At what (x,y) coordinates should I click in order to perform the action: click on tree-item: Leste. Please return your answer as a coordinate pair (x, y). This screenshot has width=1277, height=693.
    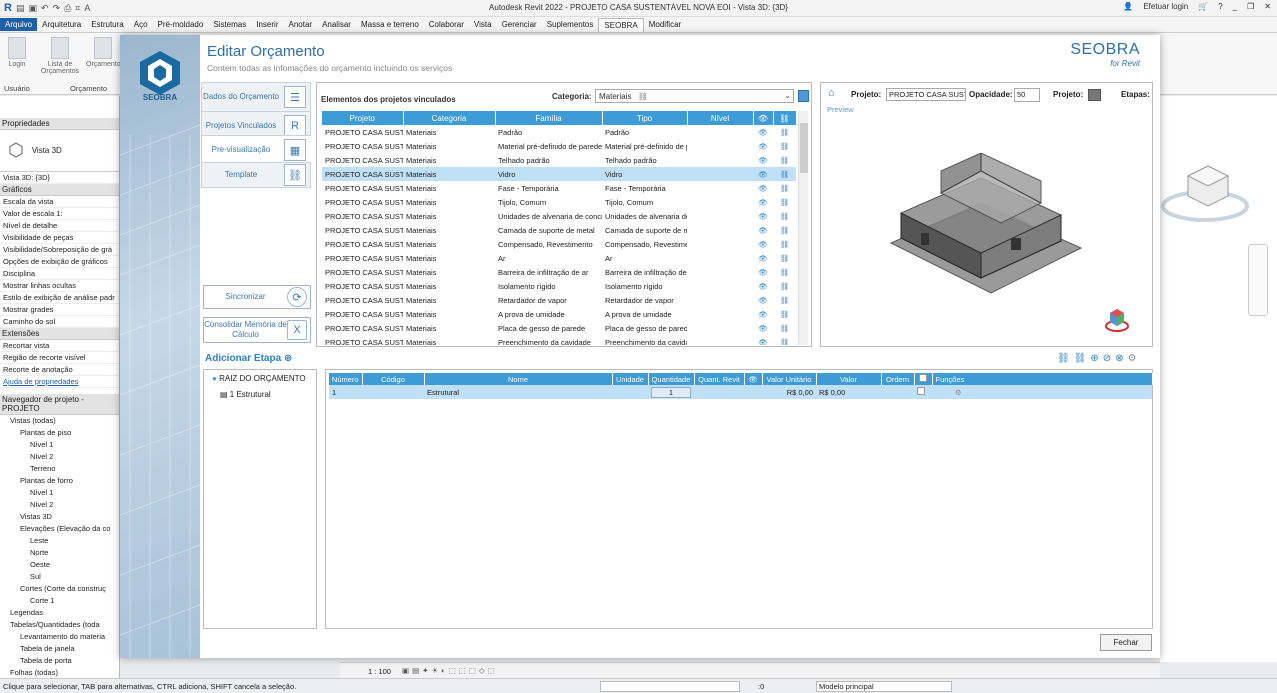
    Looking at the image, I should click on (59, 541).